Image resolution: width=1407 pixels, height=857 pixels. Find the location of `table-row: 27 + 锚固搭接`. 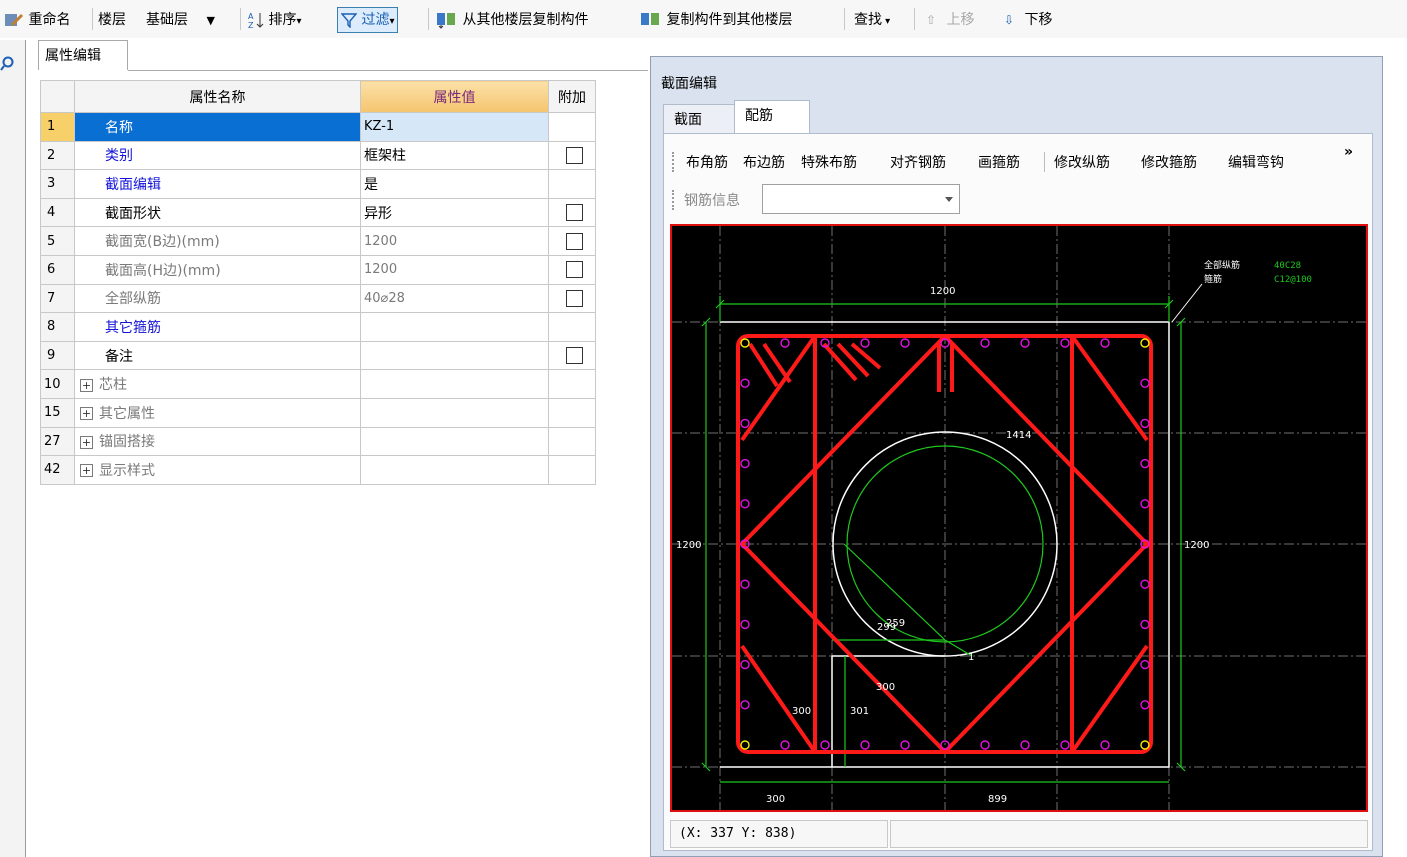

table-row: 27 + 锚固搭接 is located at coordinates (318, 441).